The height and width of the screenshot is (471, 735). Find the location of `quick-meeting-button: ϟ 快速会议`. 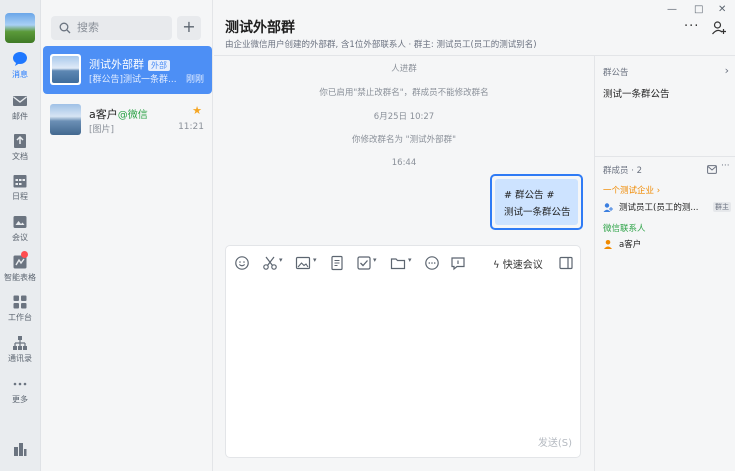

quick-meeting-button: ϟ 快速会议 is located at coordinates (518, 263).